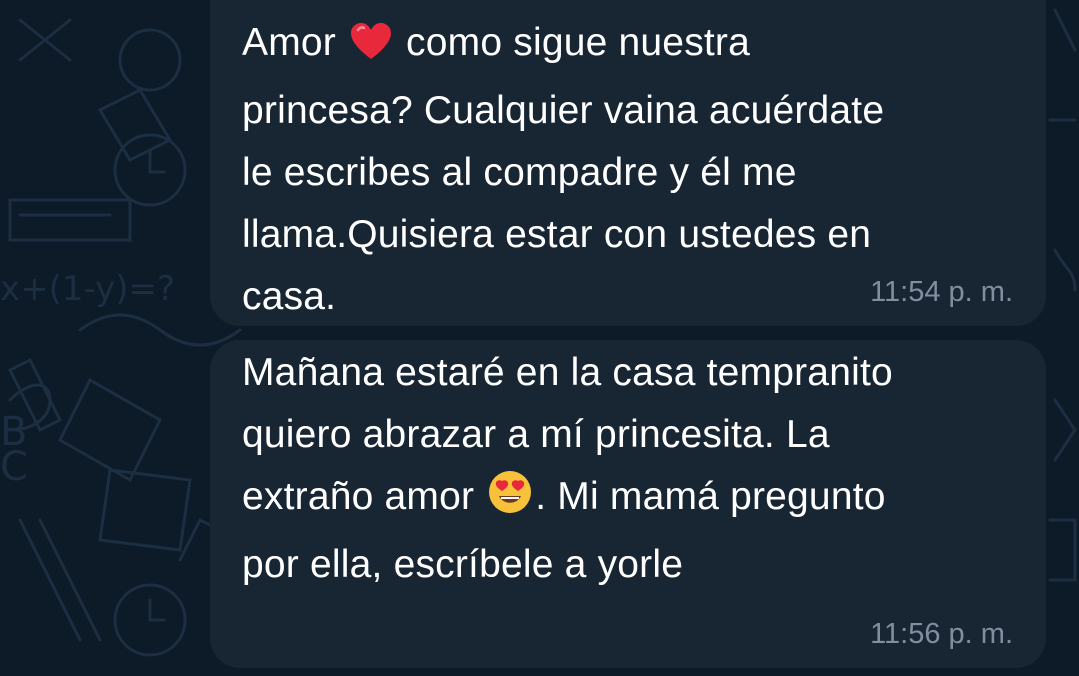  I want to click on message-timestamp: 11:56 p. m., so click(941, 634).